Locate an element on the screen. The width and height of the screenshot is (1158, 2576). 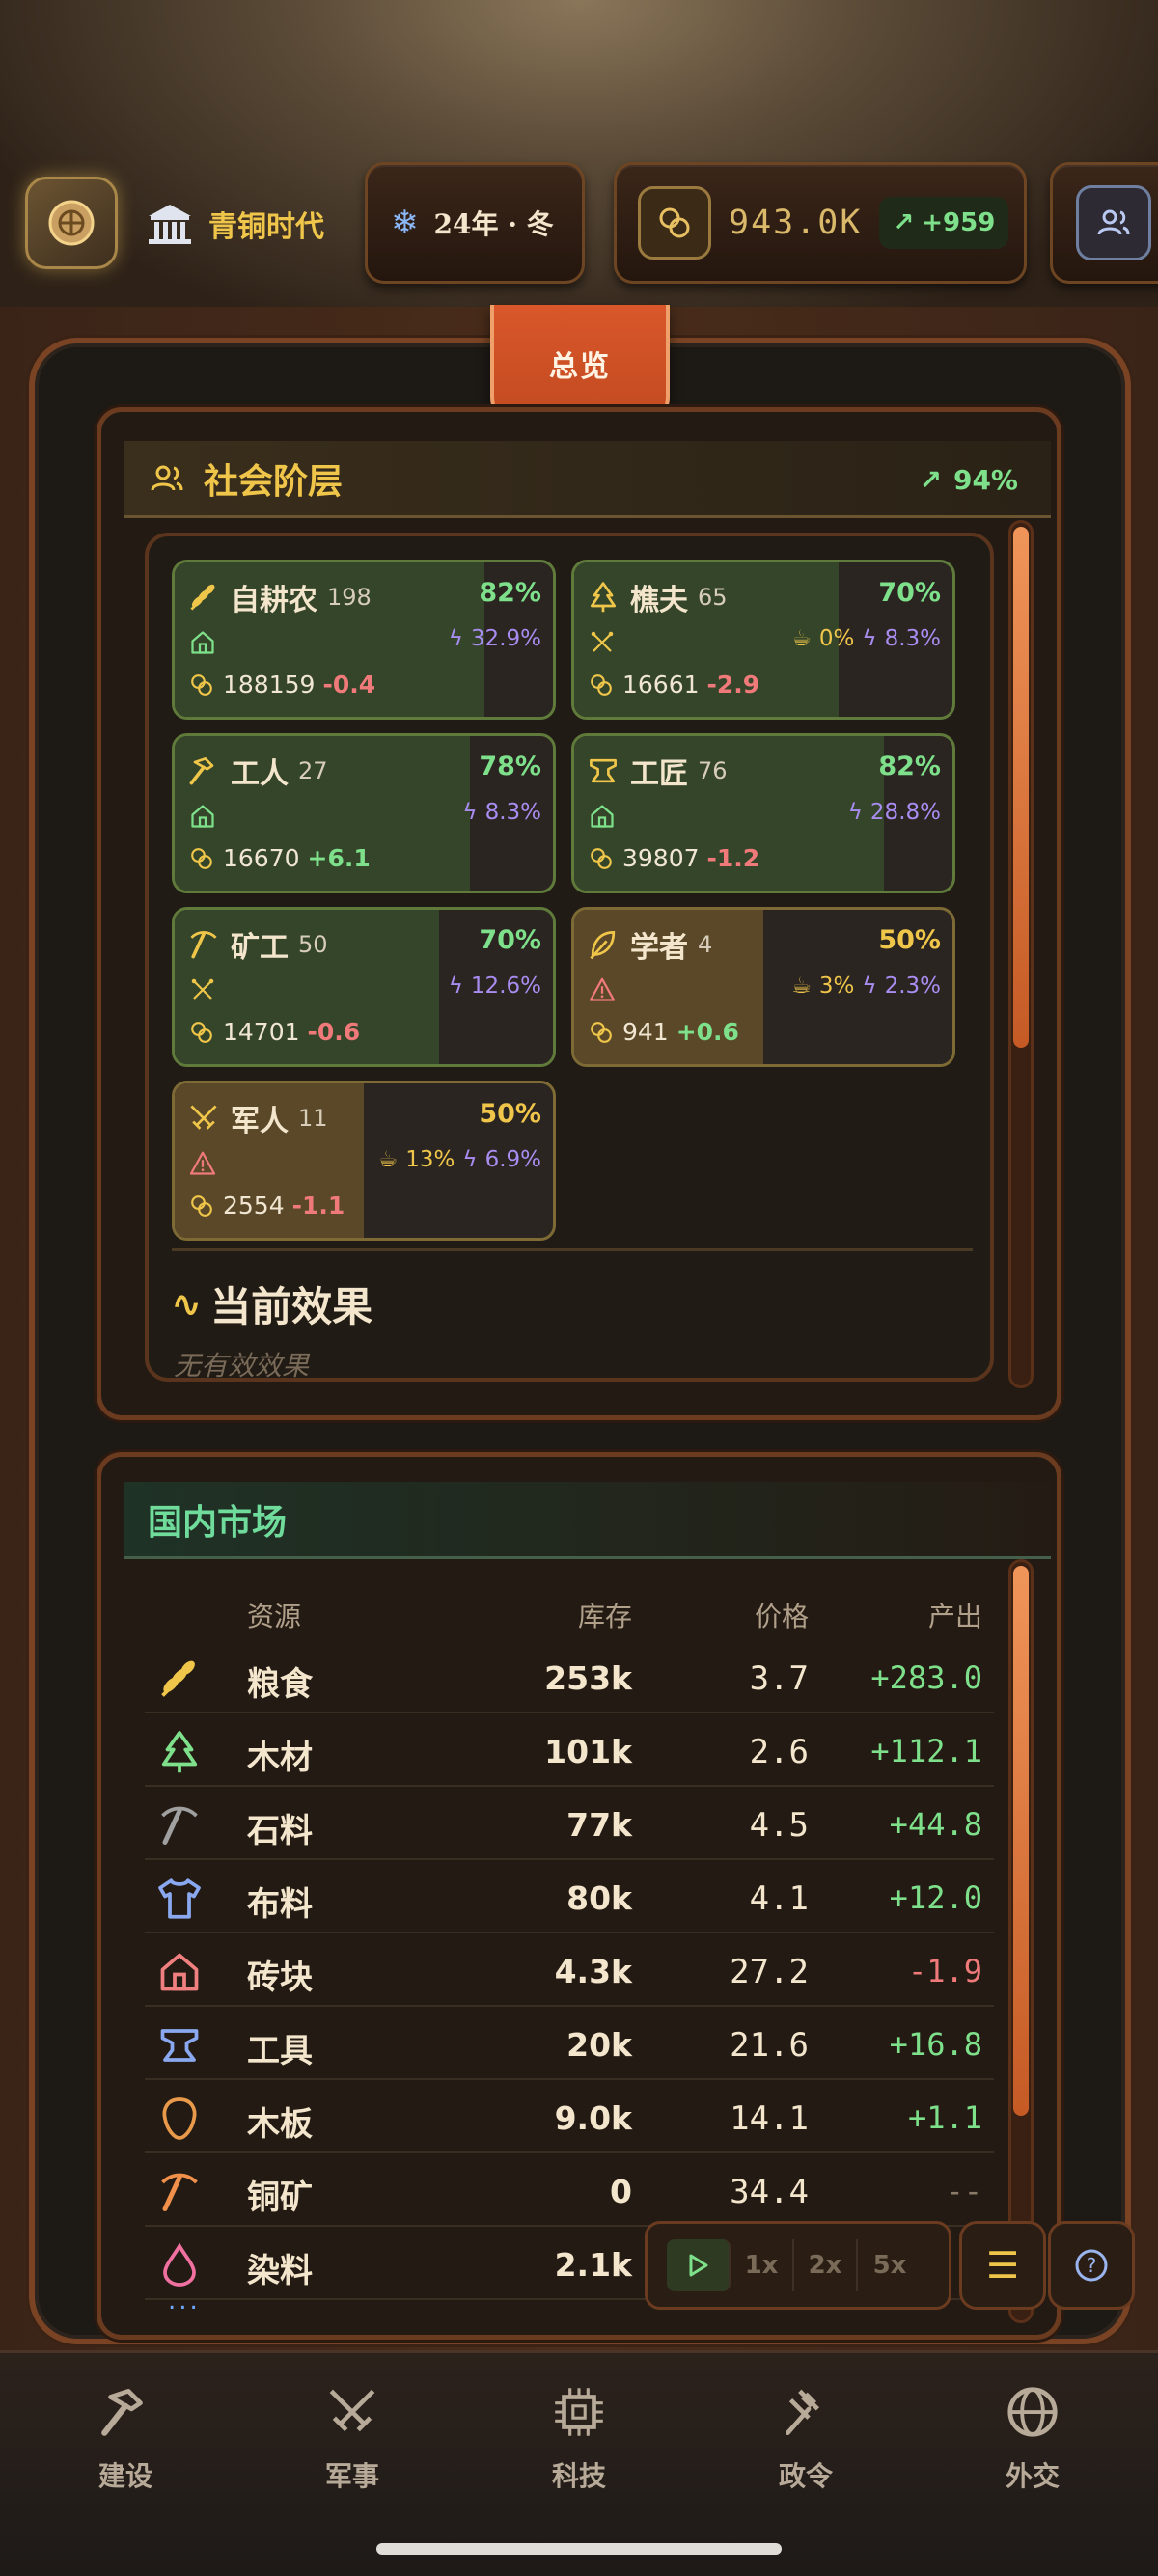
market-row: 粮食 253k 3.7 +283.0 is located at coordinates (569, 1677).